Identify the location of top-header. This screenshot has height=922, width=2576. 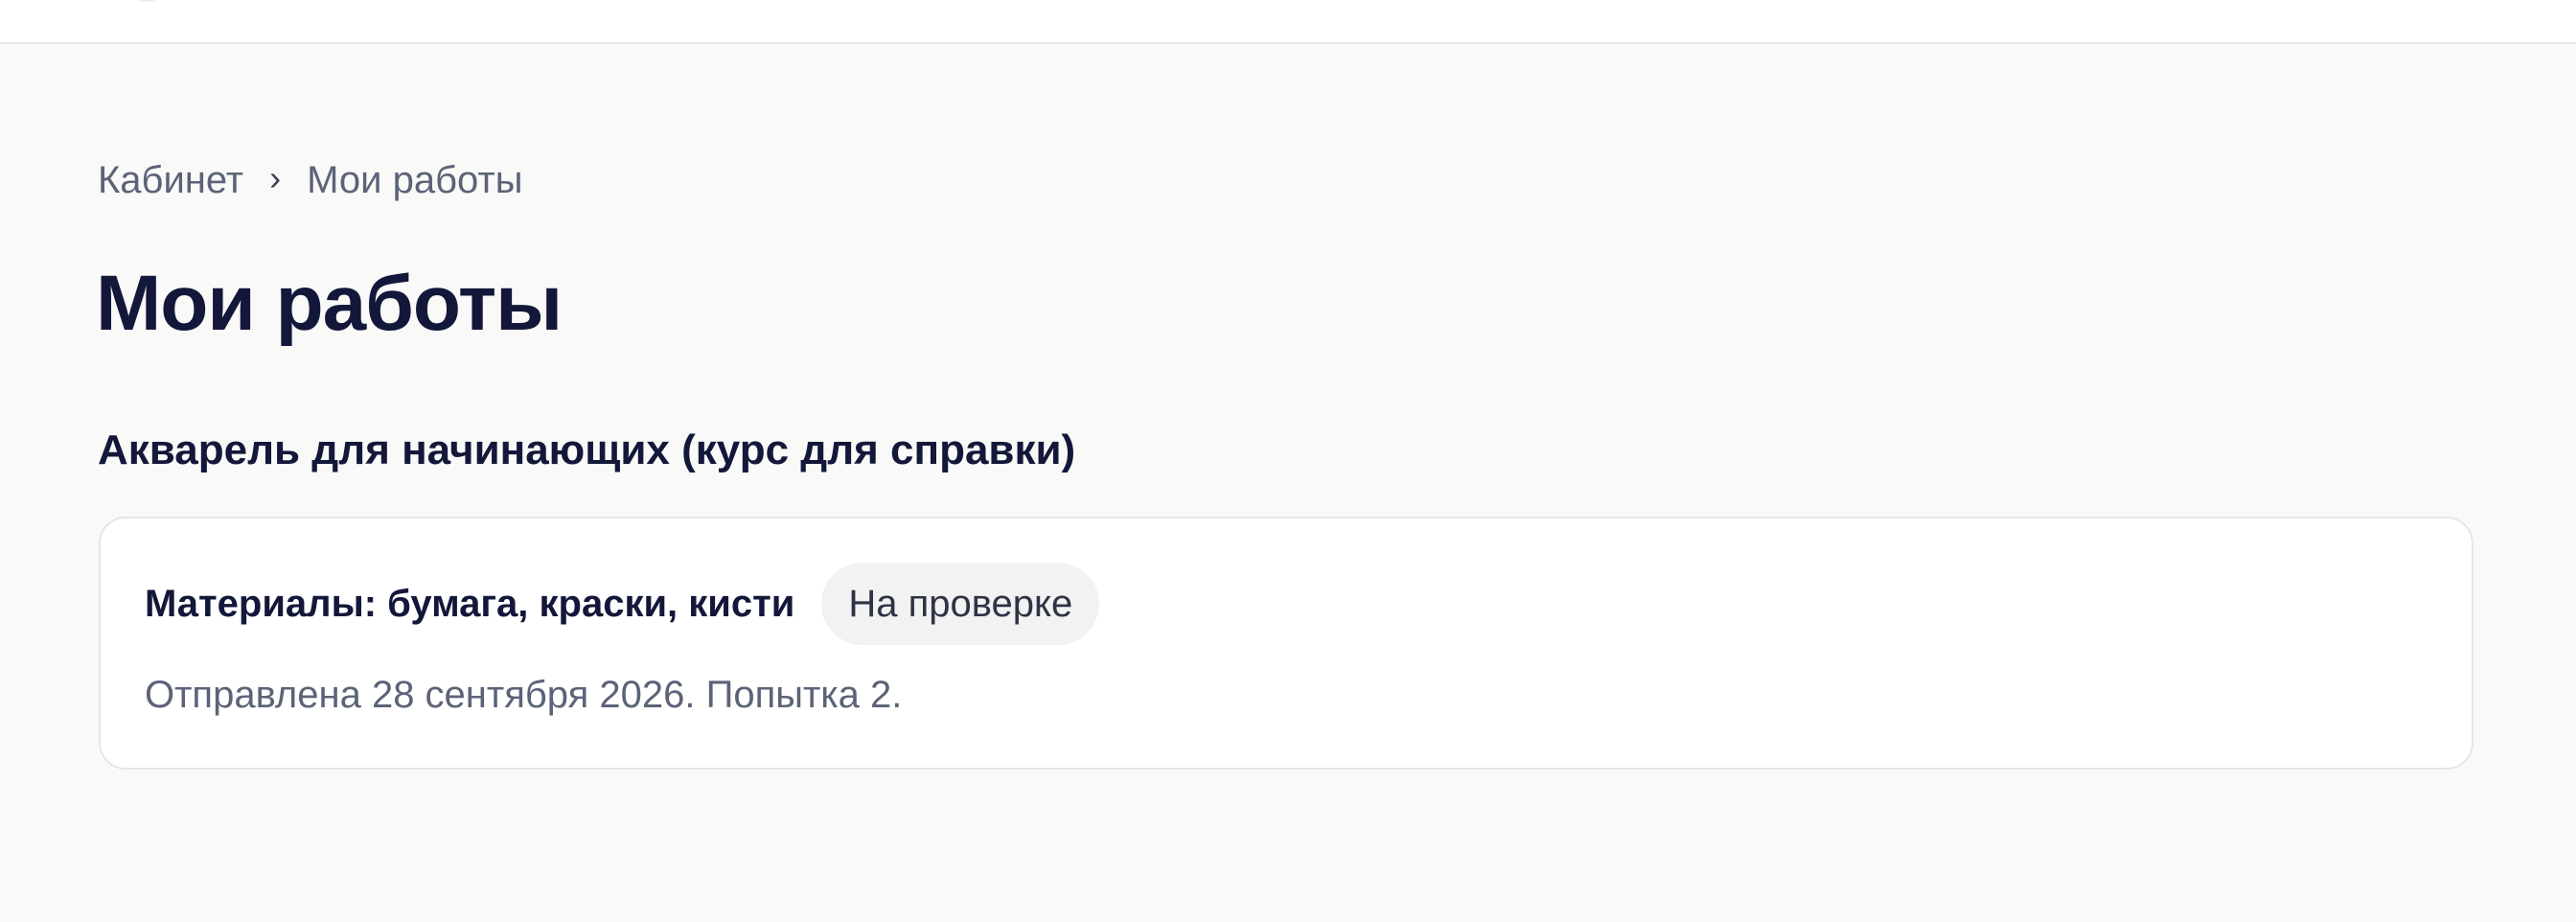
(1288, 22).